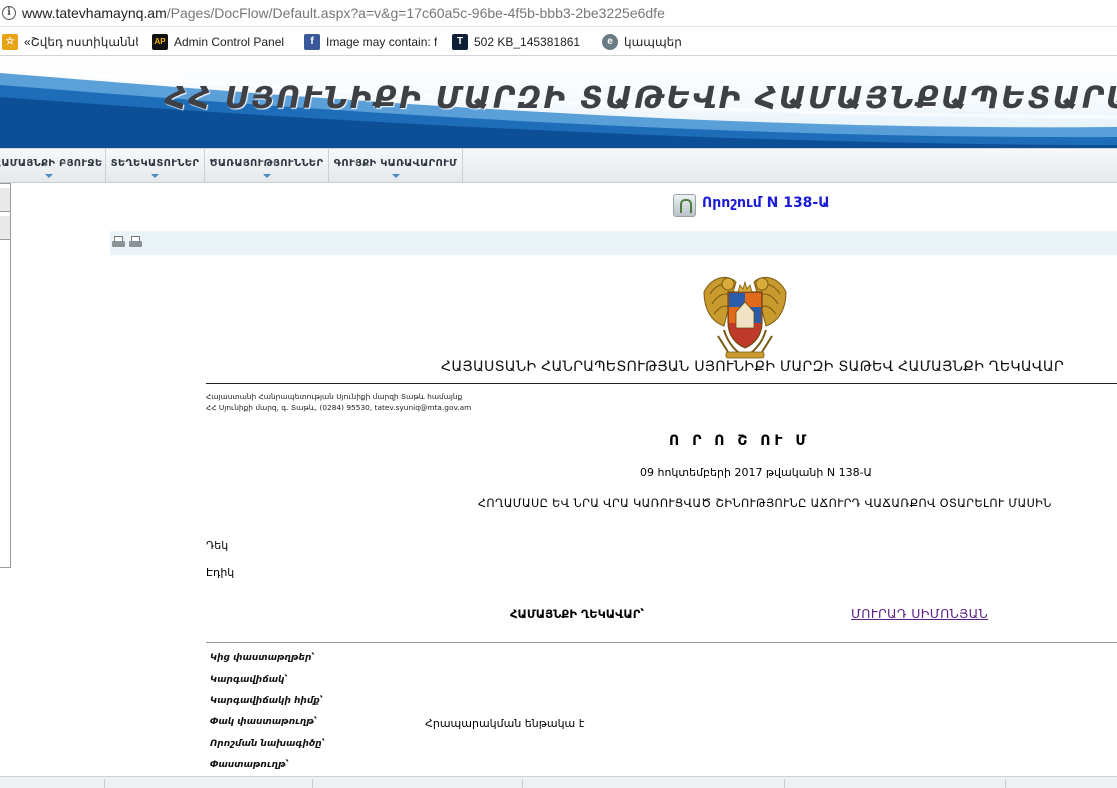 This screenshot has width=1117, height=788. What do you see at coordinates (396, 166) in the screenshot?
I see `nav-item-property: ԳՈՒՅՔԻ ԿԱՌԱՎԱՐՈՒՄ` at bounding box center [396, 166].